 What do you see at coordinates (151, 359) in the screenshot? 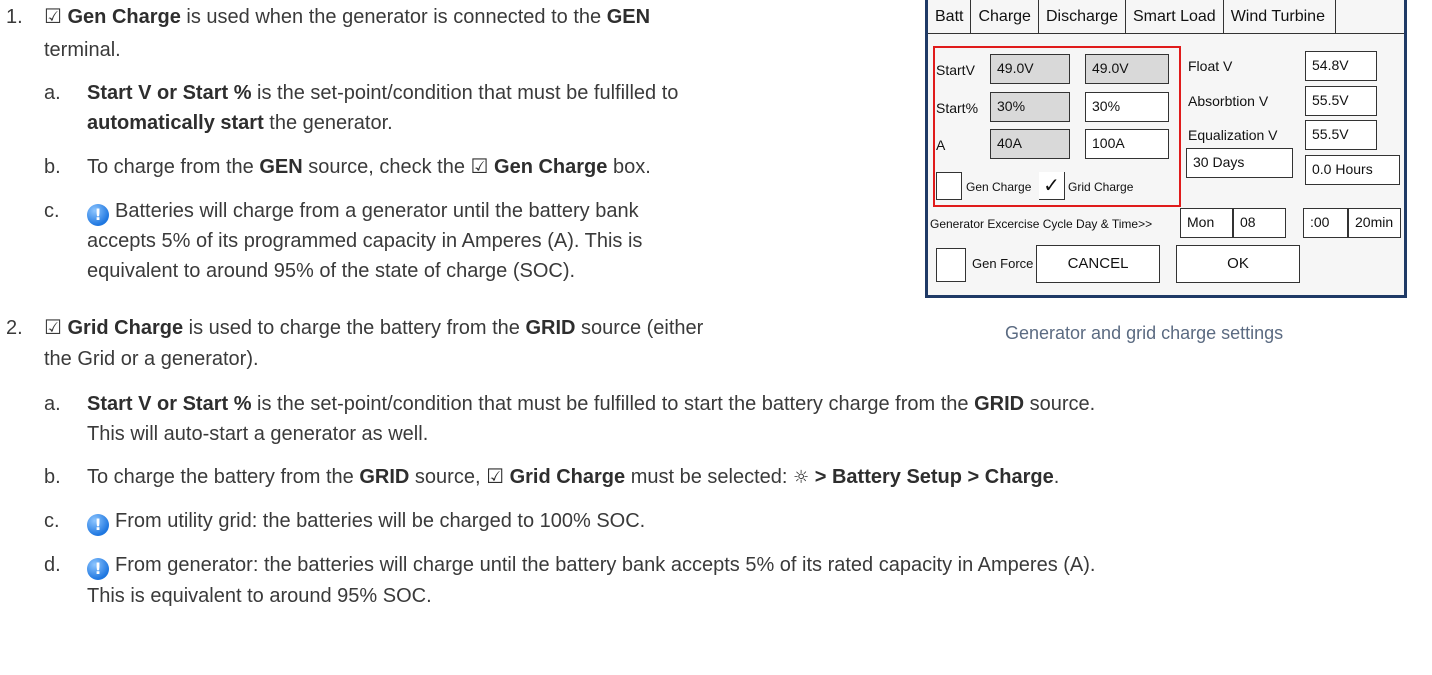
I see `item-2-line-2: the Grid or a generator).` at bounding box center [151, 359].